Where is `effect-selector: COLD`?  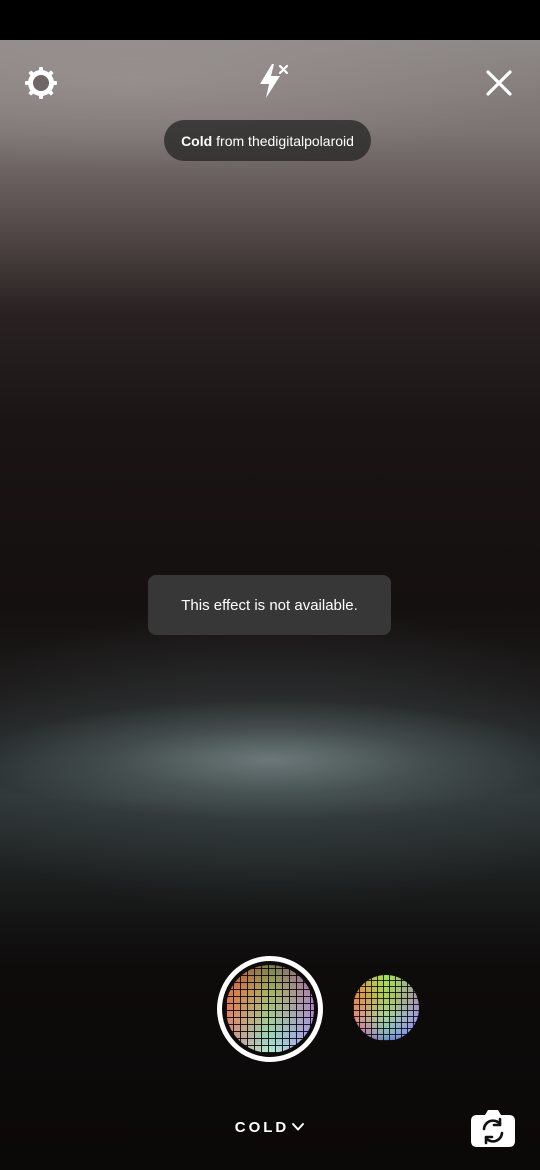 effect-selector: COLD is located at coordinates (270, 1127).